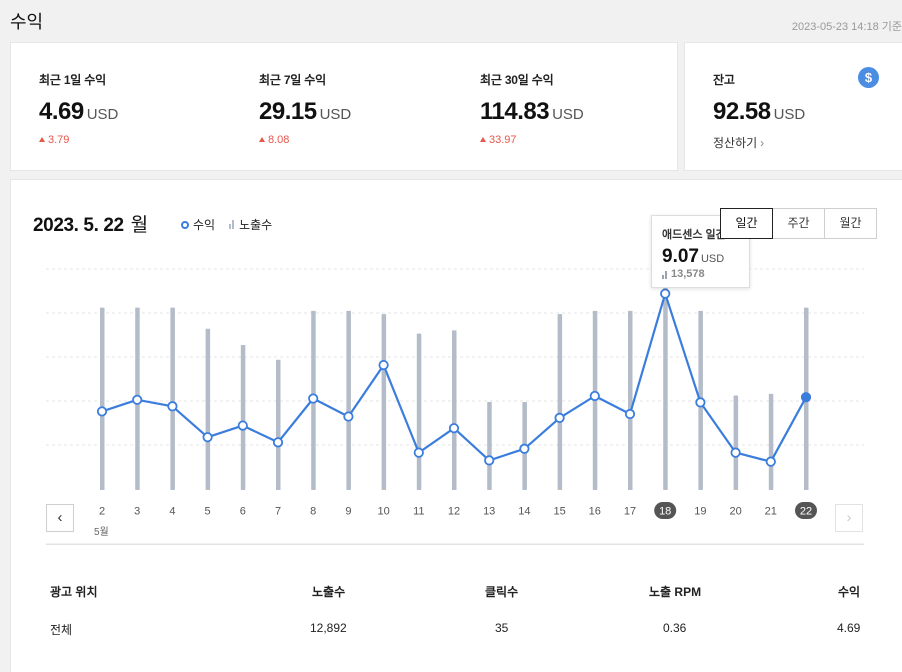 Image resolution: width=902 pixels, height=672 pixels. I want to click on x-tick-label: 19, so click(700, 512).